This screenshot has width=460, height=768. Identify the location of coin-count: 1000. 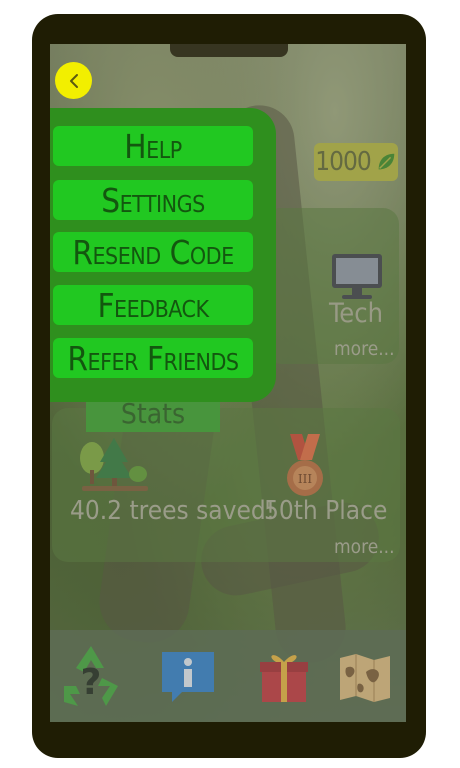
(343, 162).